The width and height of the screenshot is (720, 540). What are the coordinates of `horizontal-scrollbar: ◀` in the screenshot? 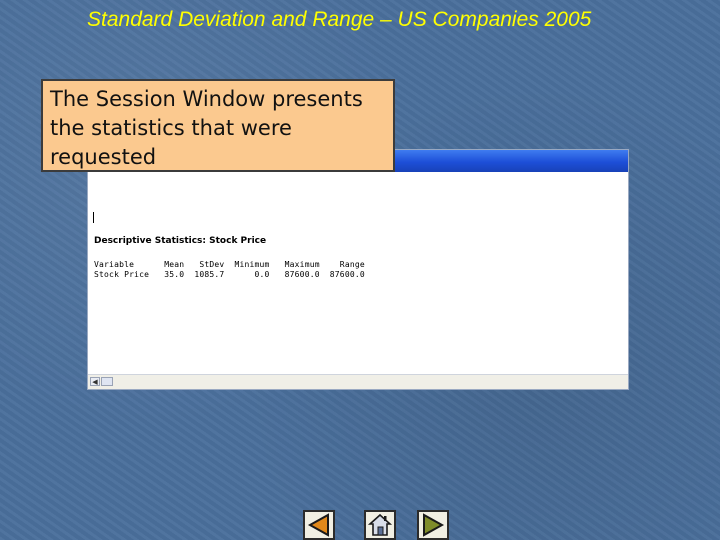 It's located at (358, 381).